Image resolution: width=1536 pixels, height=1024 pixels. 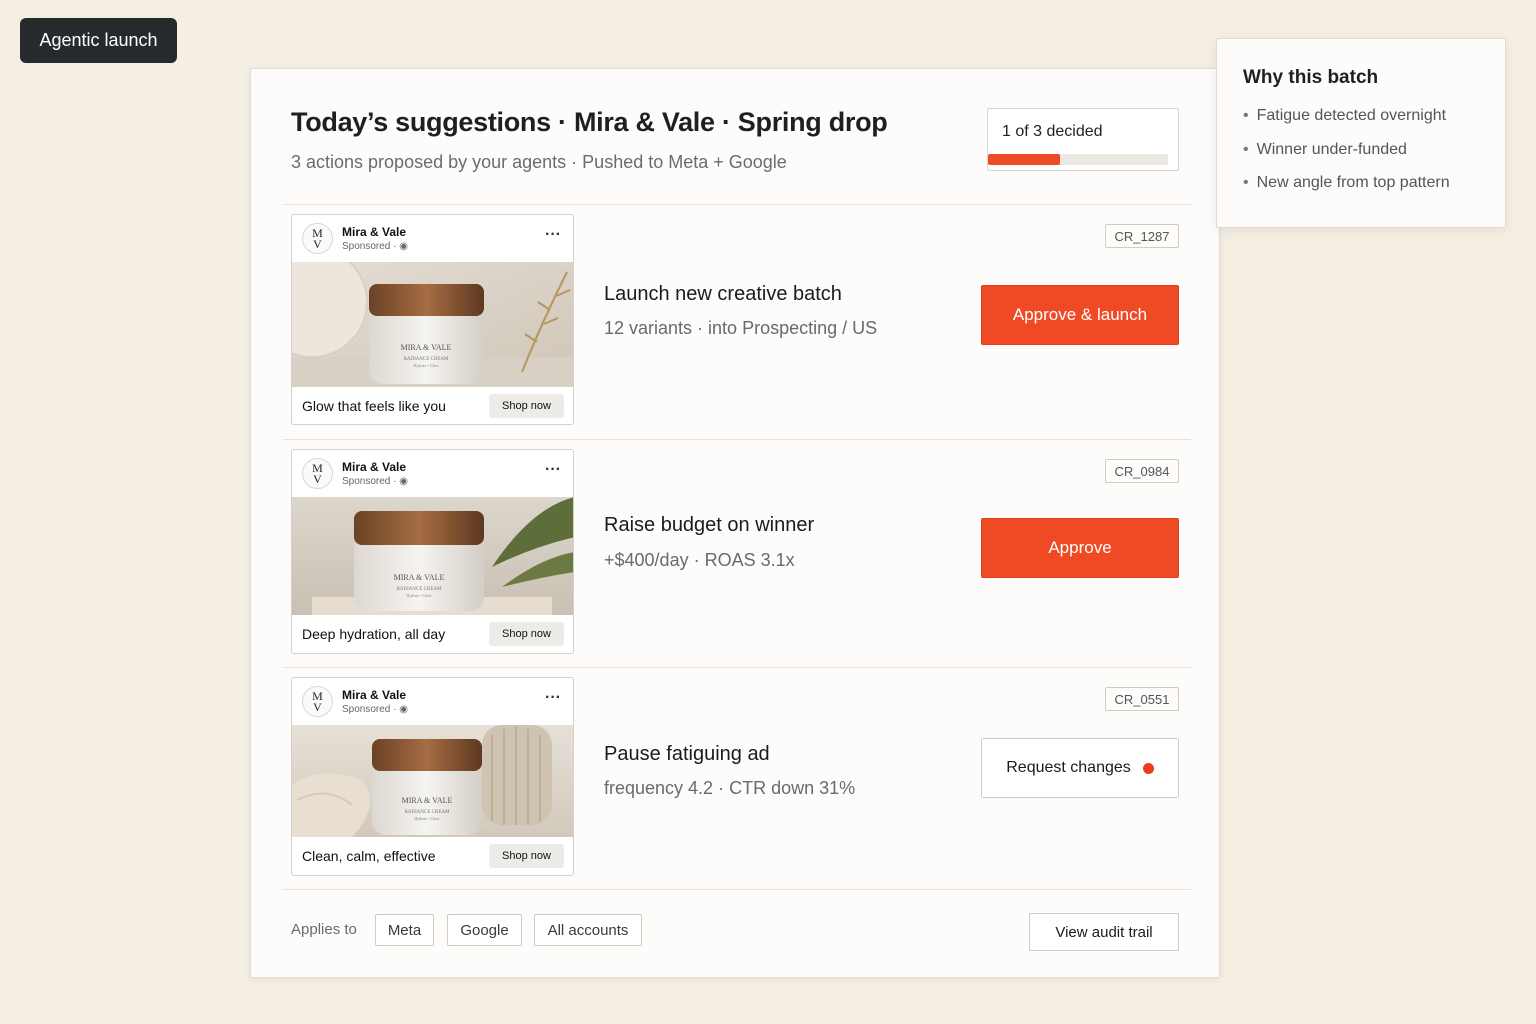 What do you see at coordinates (723, 294) in the screenshot?
I see `suggestion-title: Launch new creative batch` at bounding box center [723, 294].